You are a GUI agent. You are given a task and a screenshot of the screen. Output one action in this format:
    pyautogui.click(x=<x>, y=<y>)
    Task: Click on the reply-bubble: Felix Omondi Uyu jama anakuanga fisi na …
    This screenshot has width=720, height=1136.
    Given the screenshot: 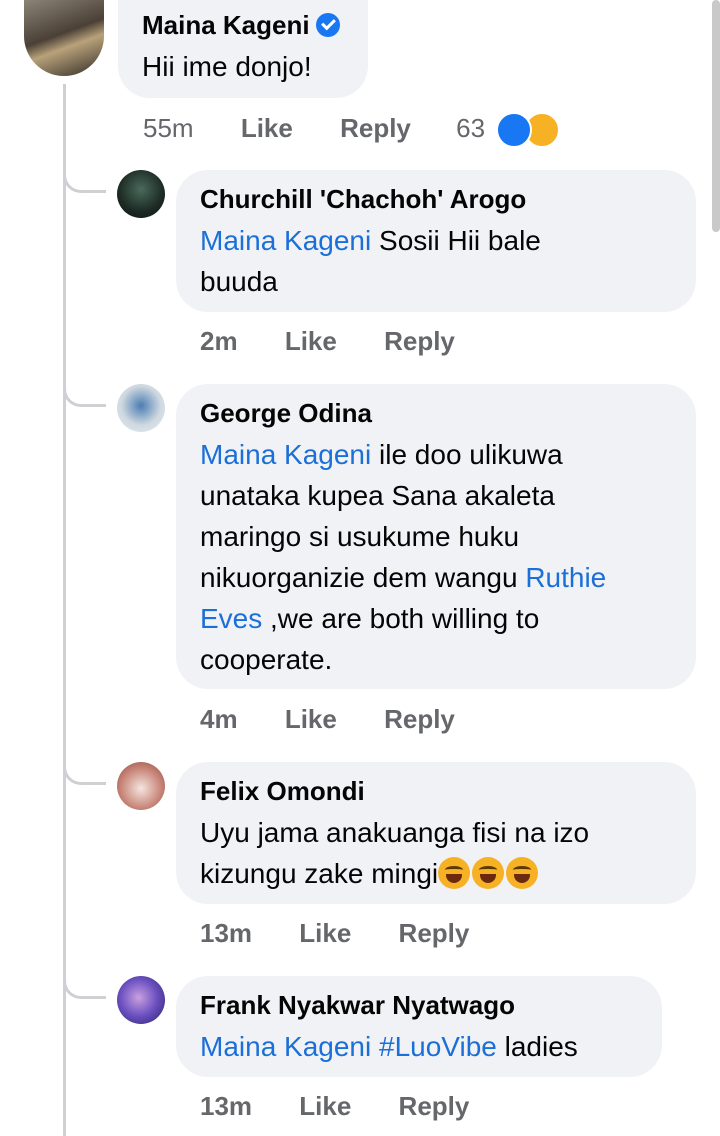 What is the action you would take?
    pyautogui.click(x=436, y=833)
    